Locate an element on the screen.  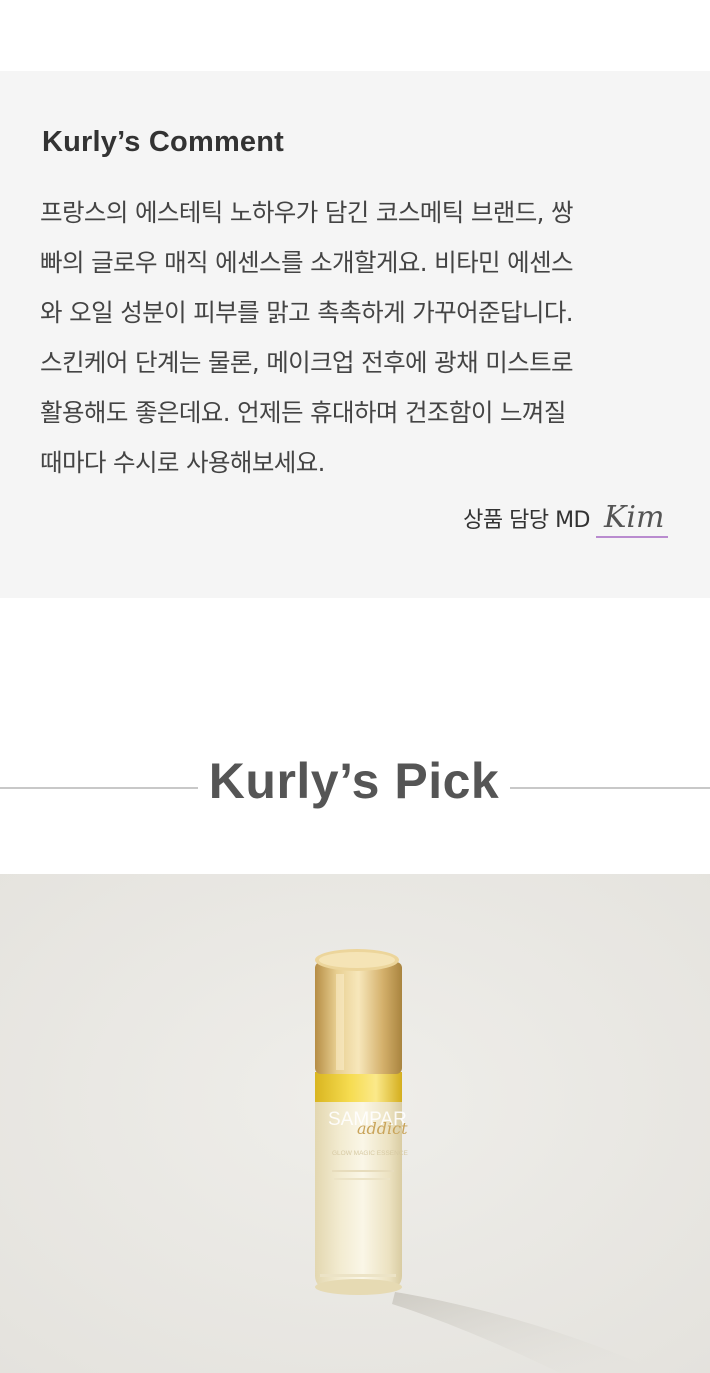
comment-line: 스킨케어 단계는 물론, 메이크업 전후에 광채 미스트로 is located at coordinates (307, 362).